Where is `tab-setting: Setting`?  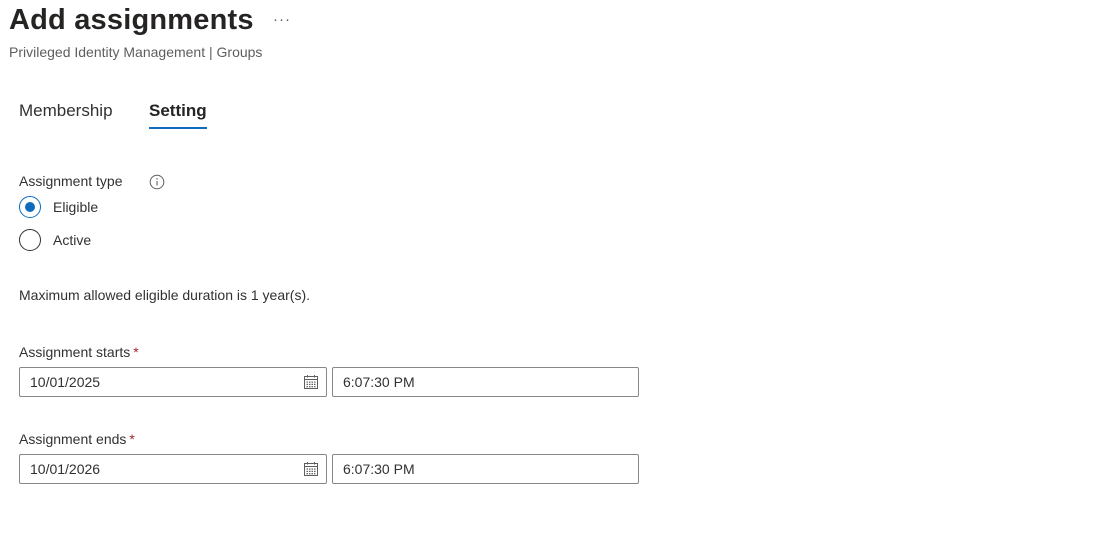
tab-setting: Setting is located at coordinates (178, 115).